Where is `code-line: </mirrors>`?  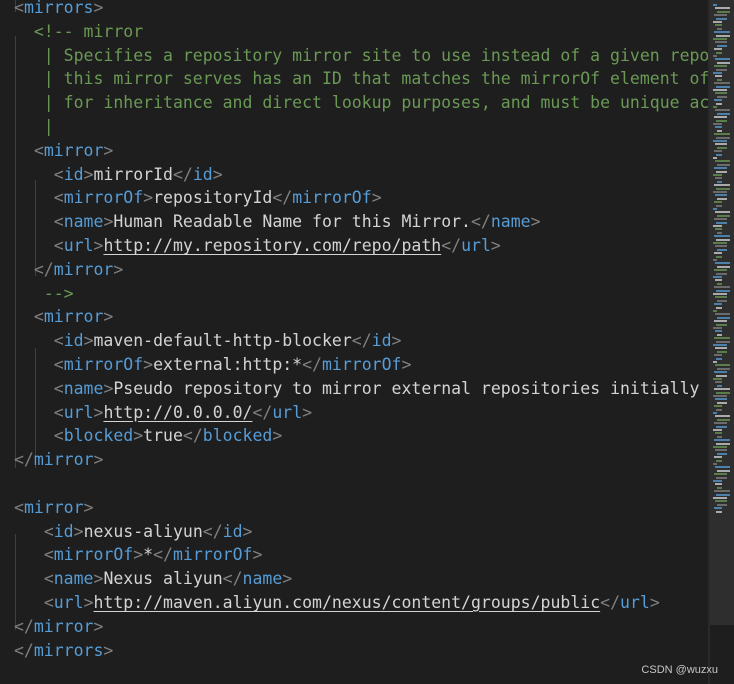
code-line: </mirrors> is located at coordinates (63, 651).